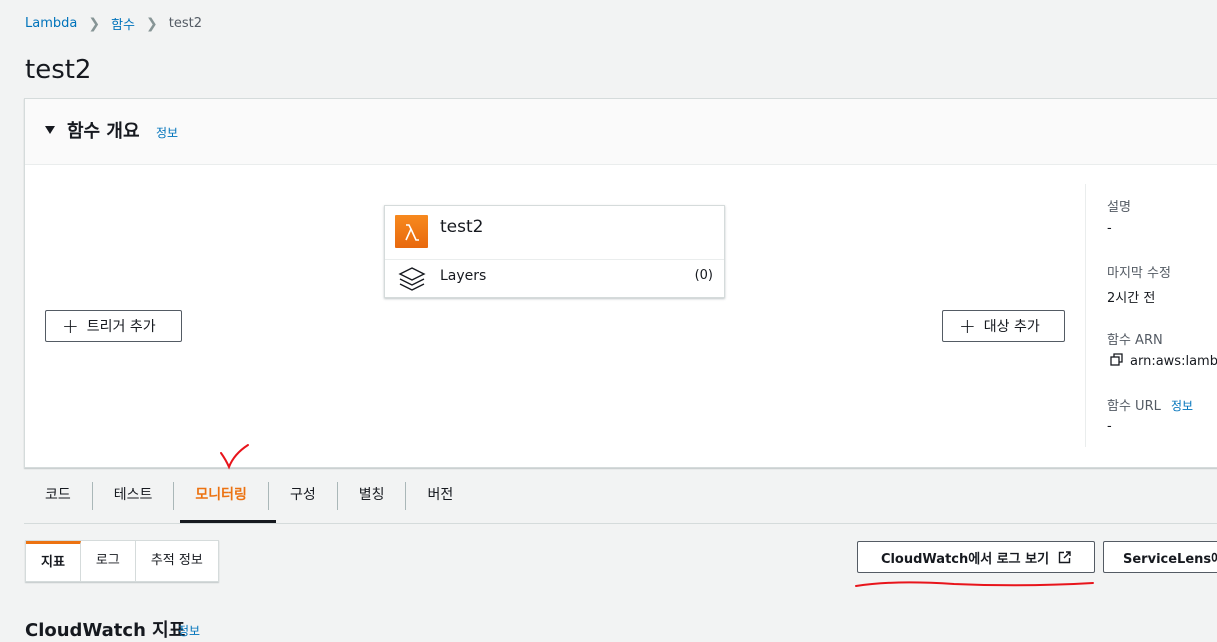 The height and width of the screenshot is (642, 1217). What do you see at coordinates (554, 251) in the screenshot?
I see `function-card: test2 Layers (0)` at bounding box center [554, 251].